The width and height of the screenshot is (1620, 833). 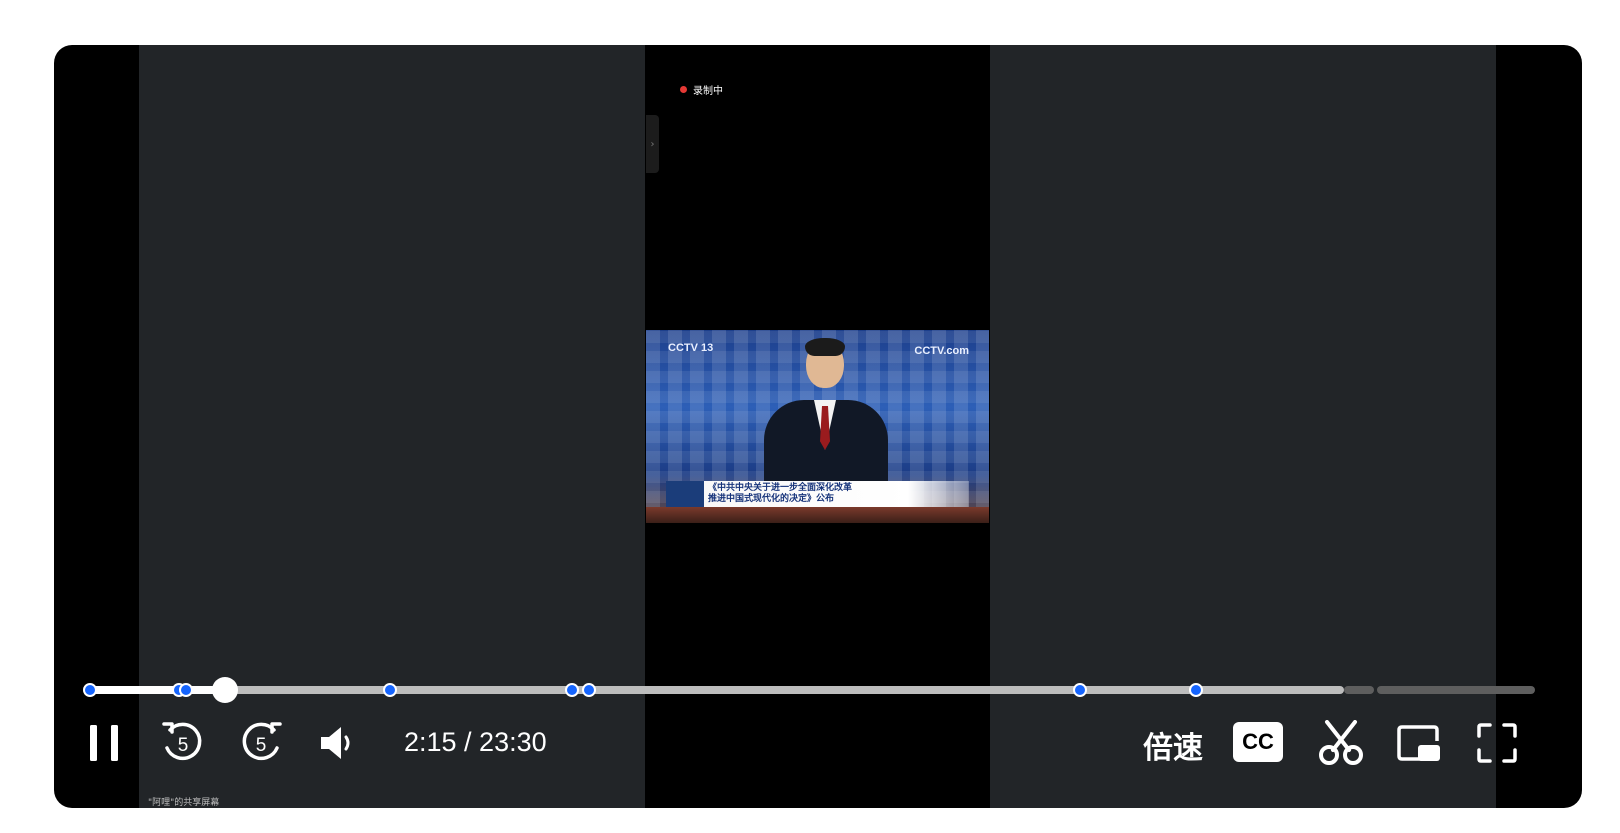 I want to click on fullscreen-button, so click(x=1497, y=743).